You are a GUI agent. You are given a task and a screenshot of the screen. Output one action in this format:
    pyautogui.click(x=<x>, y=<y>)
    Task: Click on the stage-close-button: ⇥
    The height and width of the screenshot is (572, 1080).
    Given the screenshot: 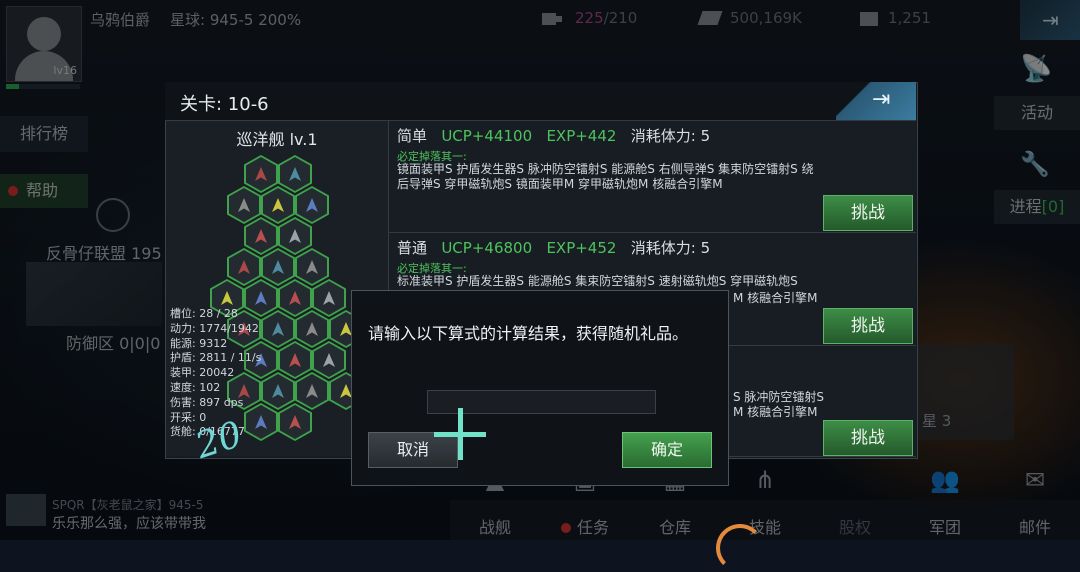 What is the action you would take?
    pyautogui.click(x=876, y=101)
    